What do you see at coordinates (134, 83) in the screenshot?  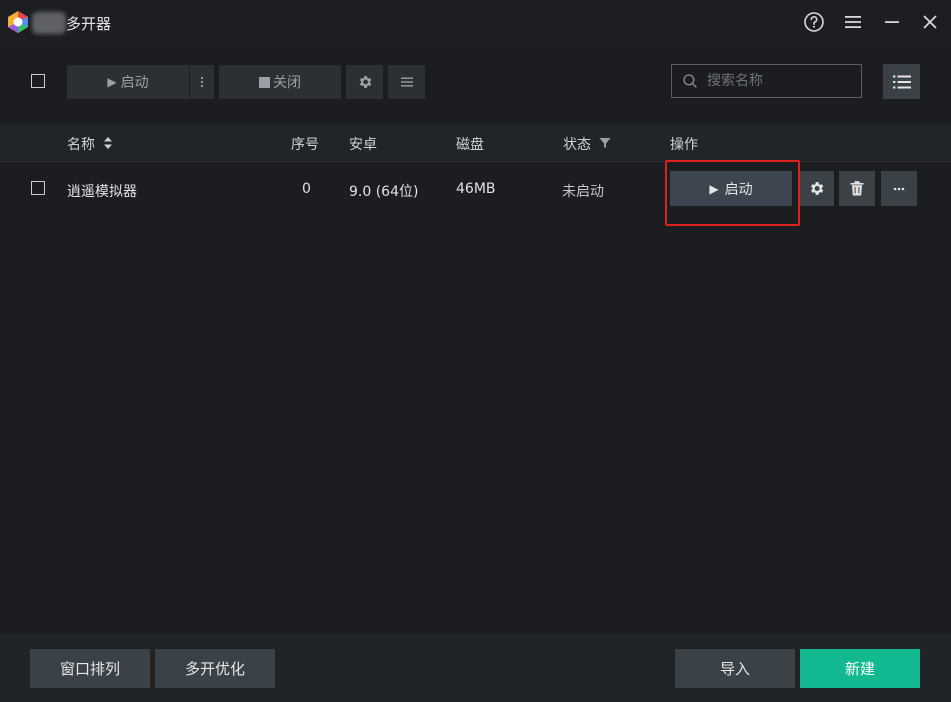 I see `batch-start-label: 启动` at bounding box center [134, 83].